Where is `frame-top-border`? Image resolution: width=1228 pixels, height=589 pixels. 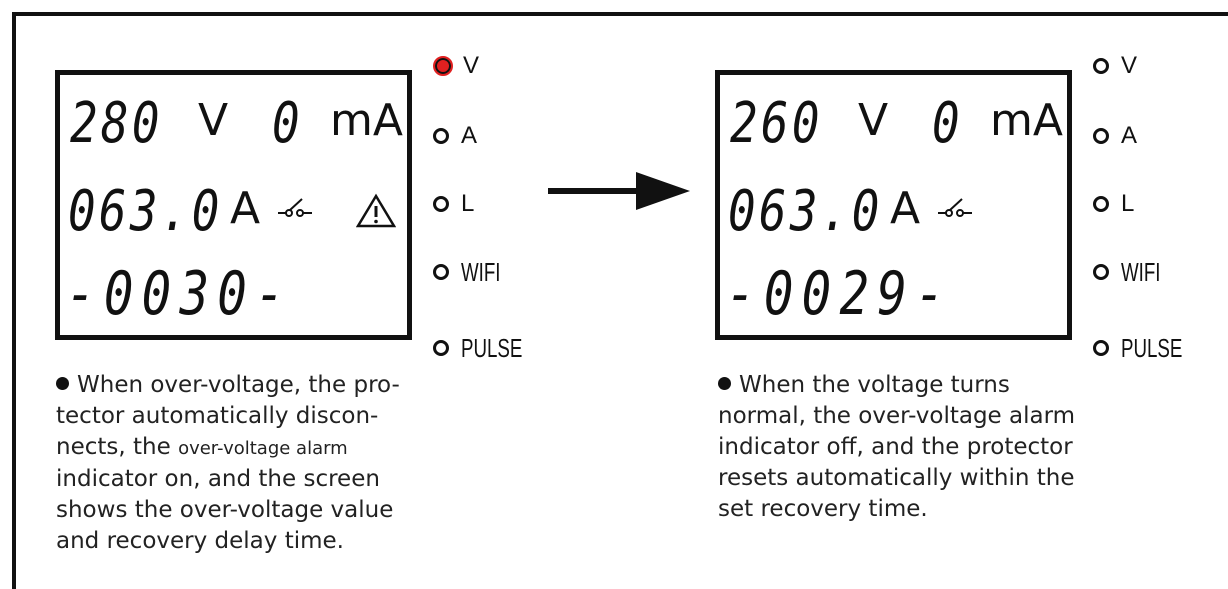
frame-top-border is located at coordinates (620, 14).